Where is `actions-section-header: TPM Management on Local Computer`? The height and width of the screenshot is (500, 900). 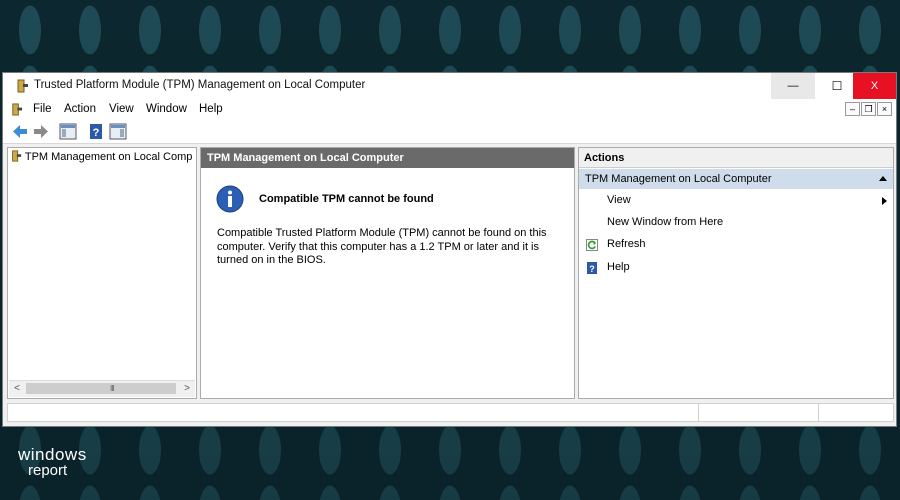
actions-section-header: TPM Management on Local Computer is located at coordinates (736, 179).